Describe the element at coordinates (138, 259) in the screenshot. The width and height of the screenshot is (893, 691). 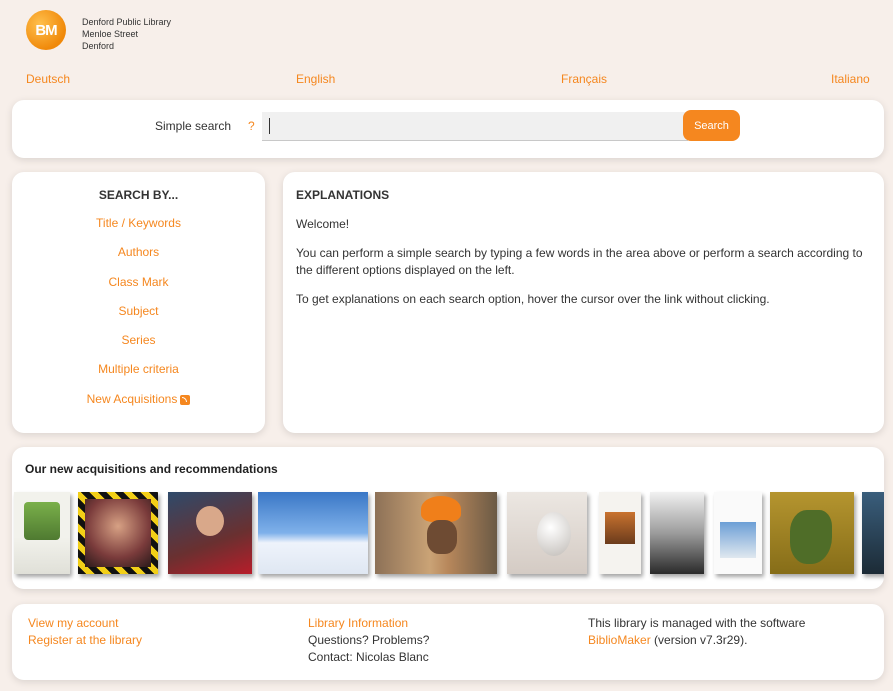
I see `search-by-authors: Authors` at that location.